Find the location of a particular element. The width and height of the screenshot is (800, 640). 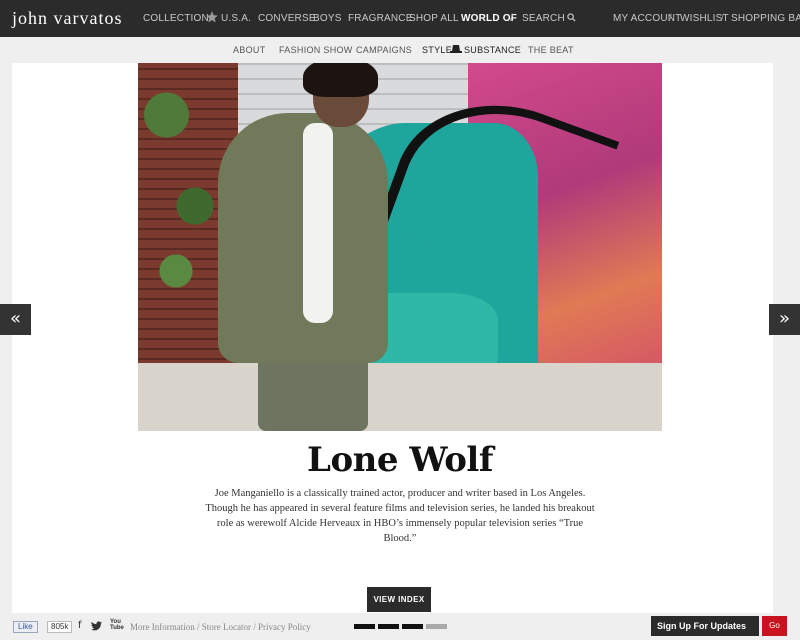

search-icon is located at coordinates (571, 17).